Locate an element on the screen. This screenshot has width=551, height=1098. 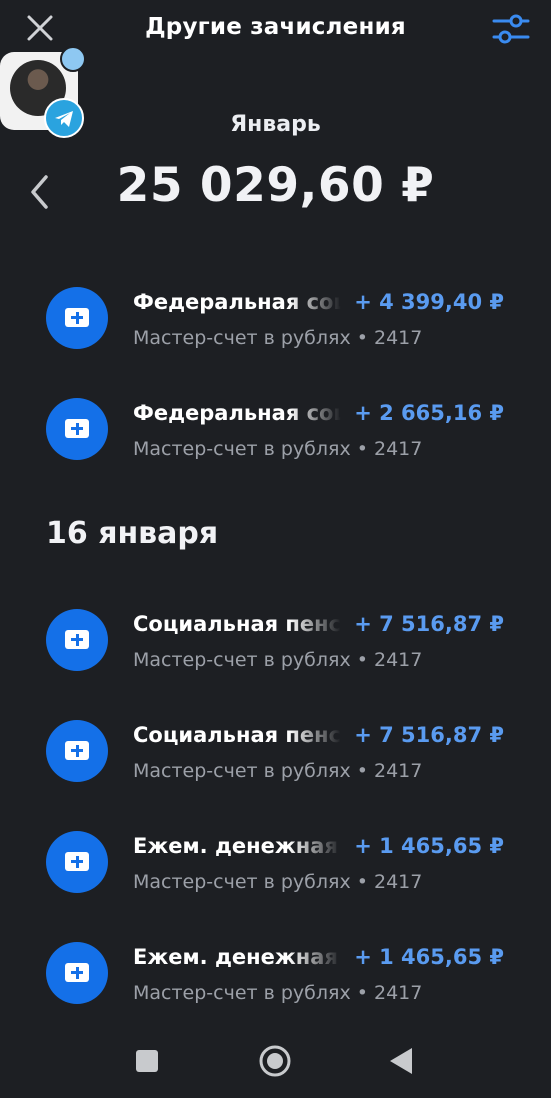
system-nav-bar is located at coordinates (275, 1059).